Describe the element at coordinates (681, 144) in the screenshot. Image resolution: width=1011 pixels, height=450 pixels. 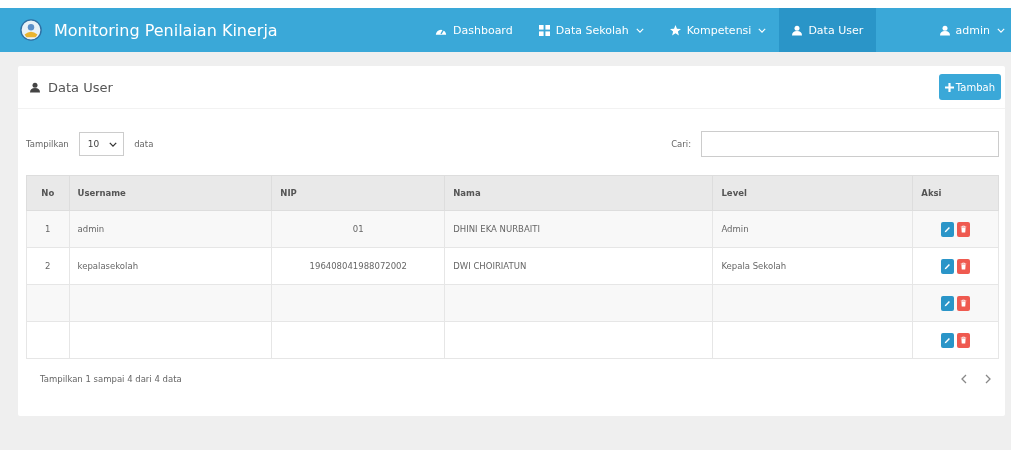
I see `search-label: Cari:` at that location.